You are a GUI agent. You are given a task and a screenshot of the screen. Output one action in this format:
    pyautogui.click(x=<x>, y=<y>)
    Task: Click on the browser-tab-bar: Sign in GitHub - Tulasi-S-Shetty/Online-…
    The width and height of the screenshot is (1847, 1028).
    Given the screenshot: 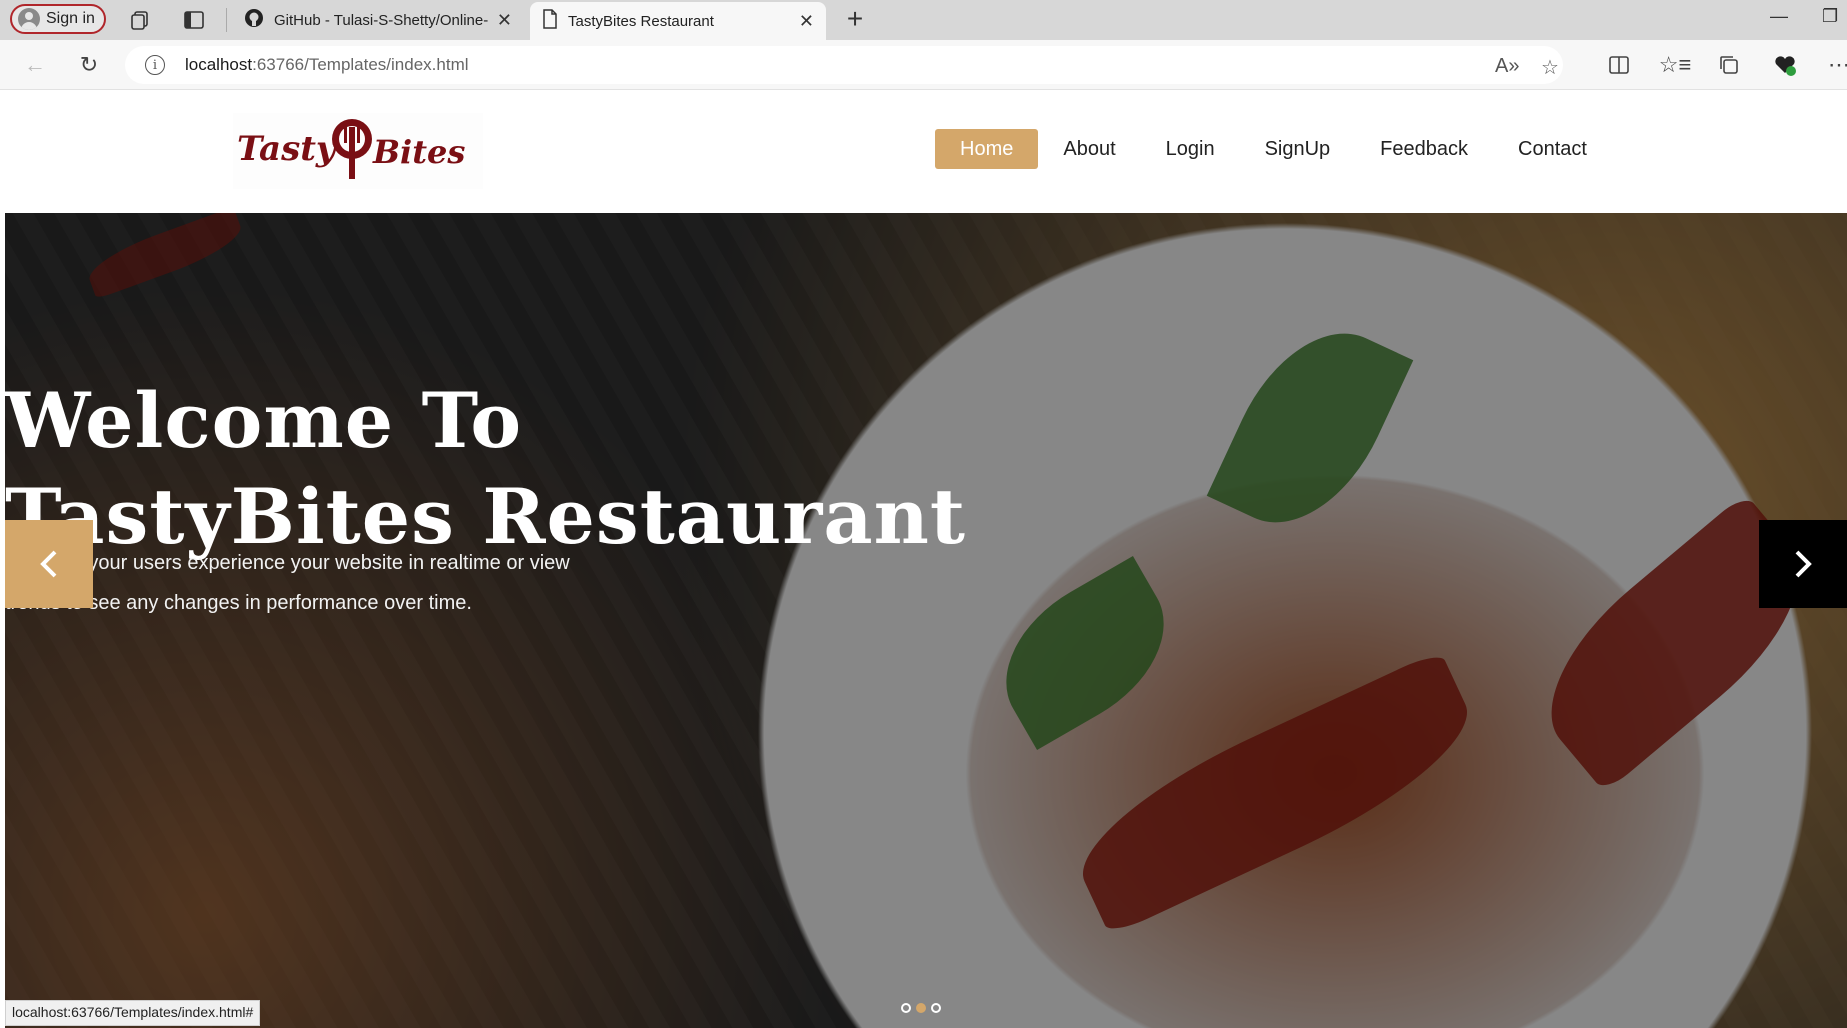 What is the action you would take?
    pyautogui.click(x=923, y=20)
    